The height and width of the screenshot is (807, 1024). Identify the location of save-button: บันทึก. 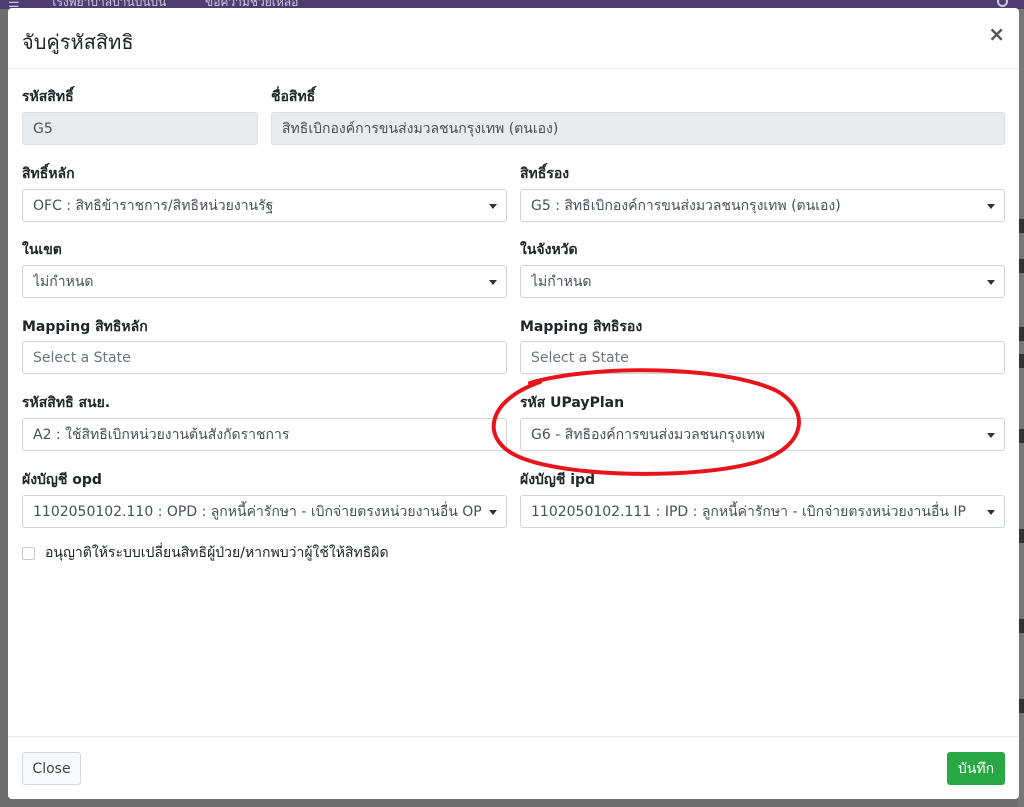
(976, 768).